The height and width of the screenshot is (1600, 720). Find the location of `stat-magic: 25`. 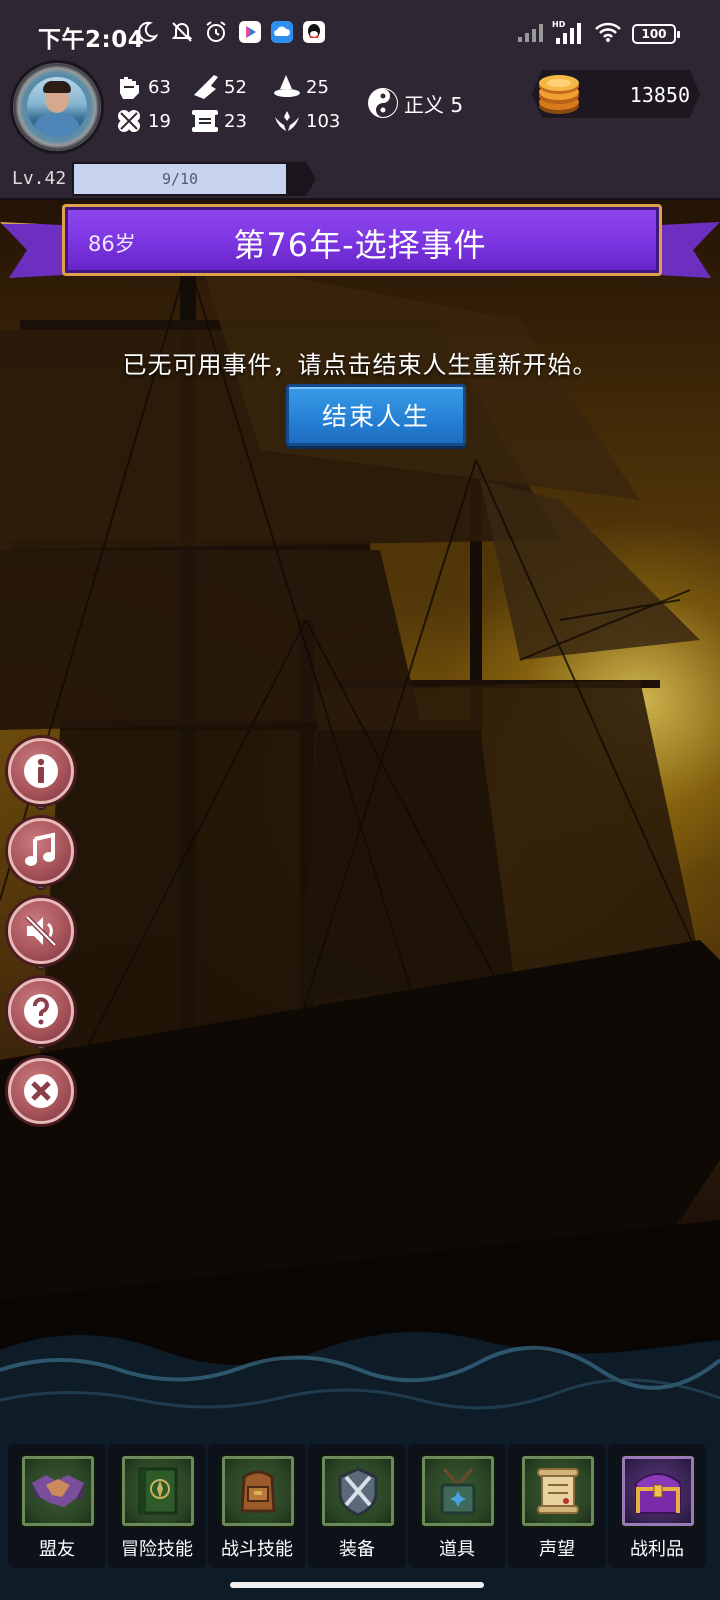

stat-magic: 25 is located at coordinates (300, 87).